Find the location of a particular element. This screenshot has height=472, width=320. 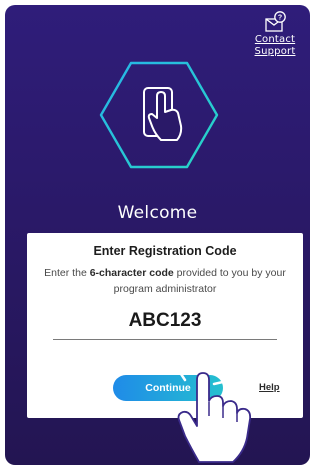

continue-button: Continue is located at coordinates (168, 388).